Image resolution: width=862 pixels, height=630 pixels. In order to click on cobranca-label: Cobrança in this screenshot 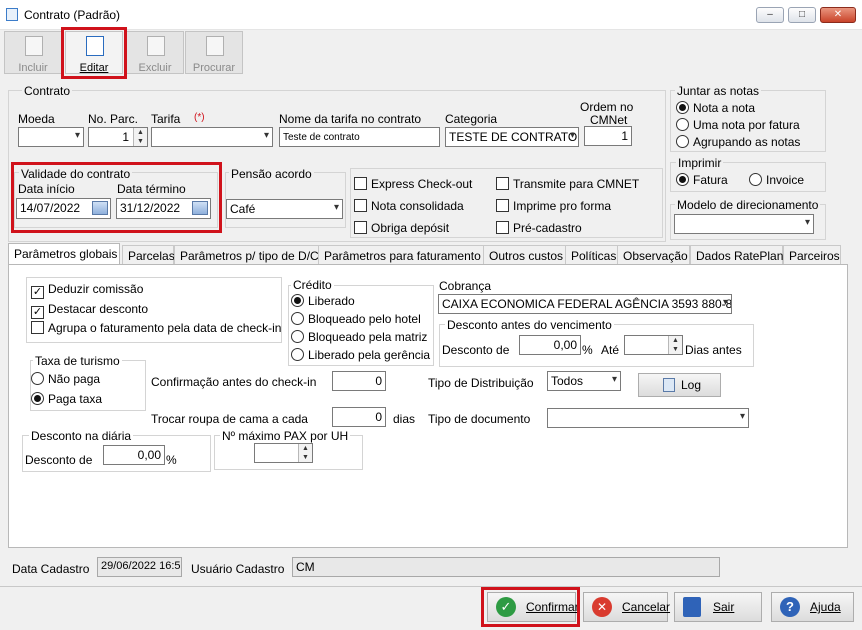, I will do `click(465, 286)`.